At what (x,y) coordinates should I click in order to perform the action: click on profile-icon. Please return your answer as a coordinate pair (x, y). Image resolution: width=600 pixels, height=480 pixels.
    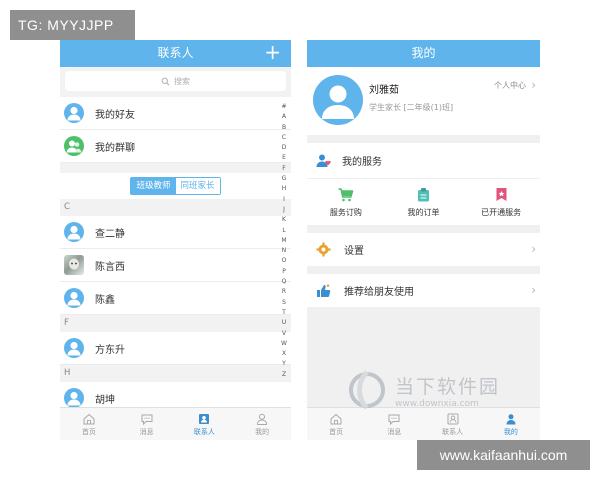
    Looking at the image, I should click on (262, 419).